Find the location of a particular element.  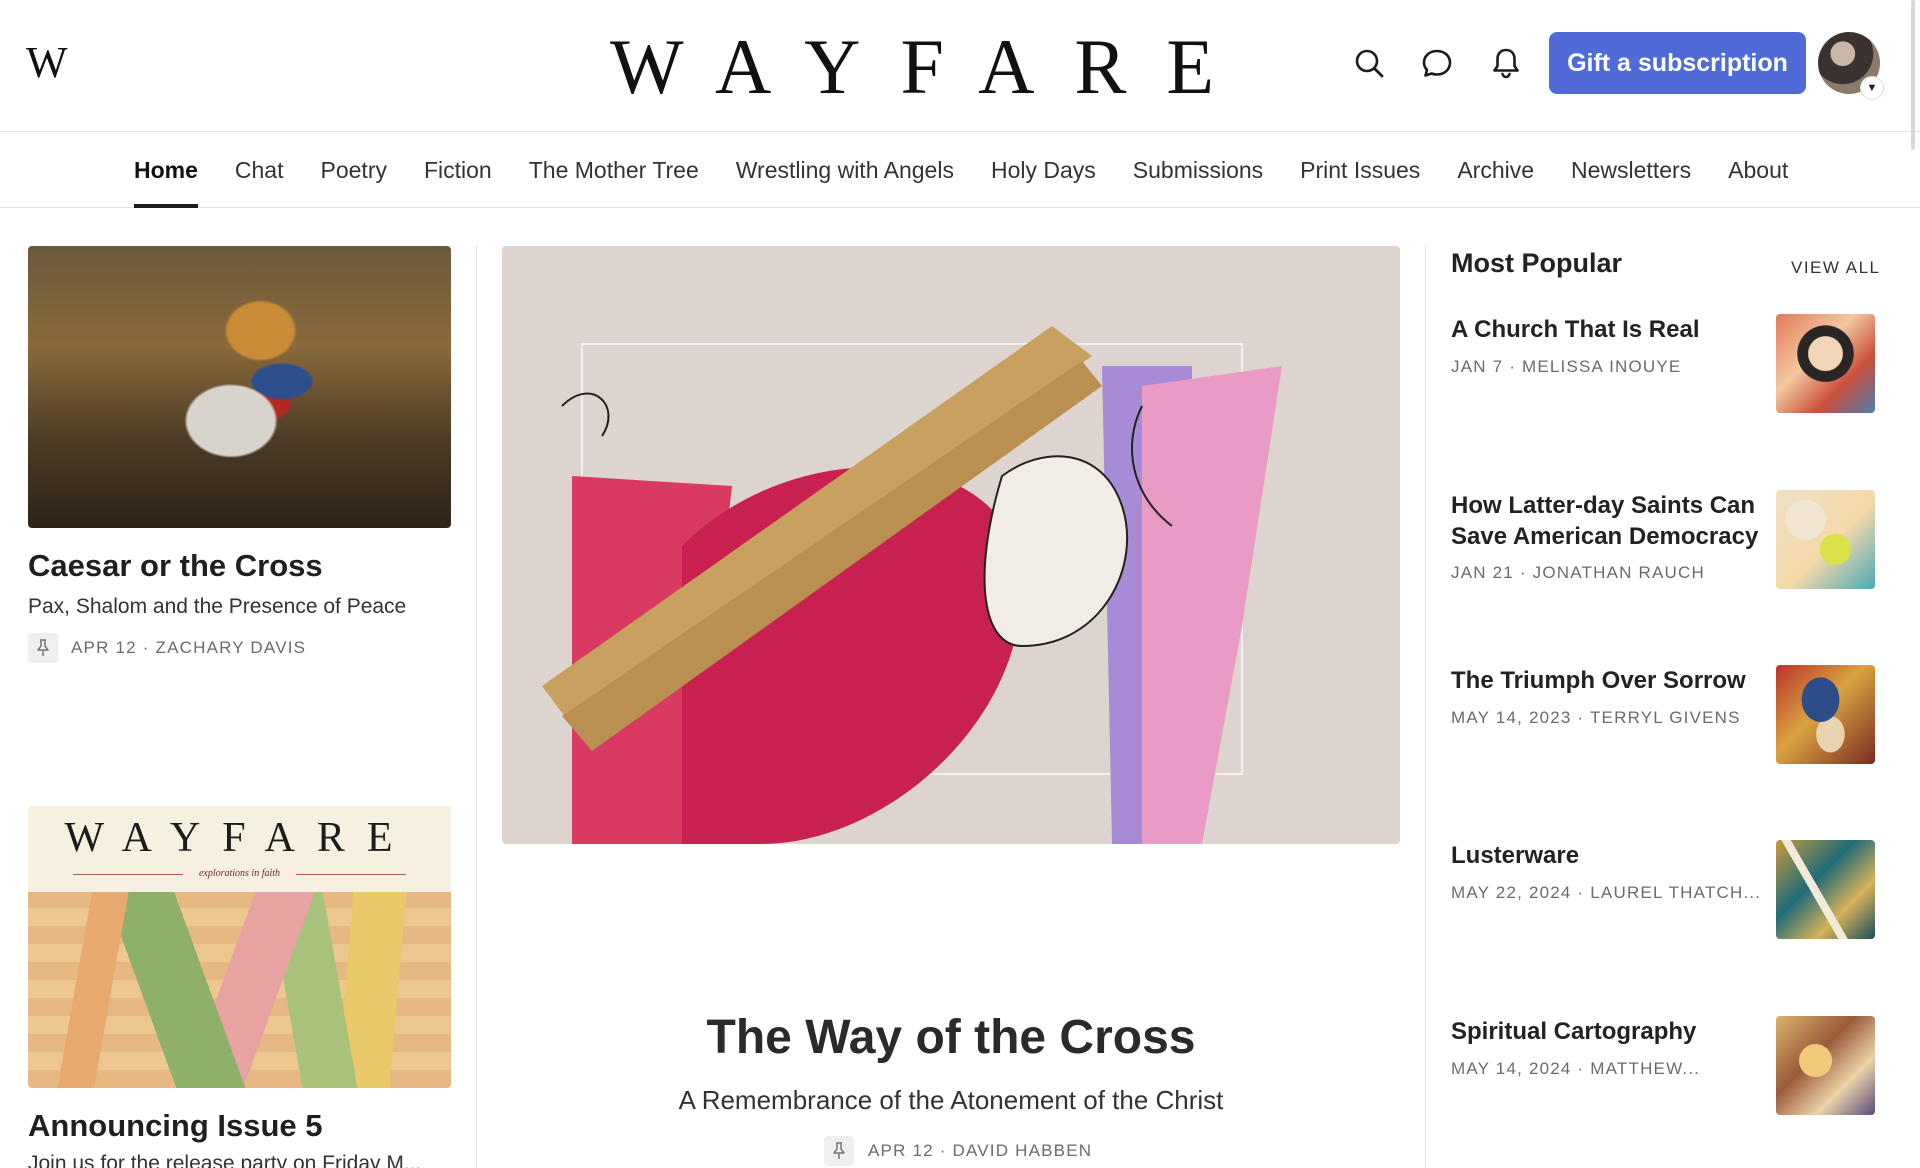

post-subtitle: Pax, Shalom and the Presence of Peace is located at coordinates (217, 607).